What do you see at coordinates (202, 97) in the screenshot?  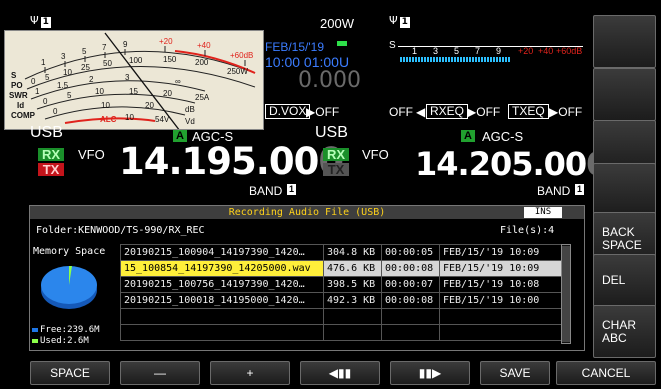 I see `meter-id-25: 25A` at bounding box center [202, 97].